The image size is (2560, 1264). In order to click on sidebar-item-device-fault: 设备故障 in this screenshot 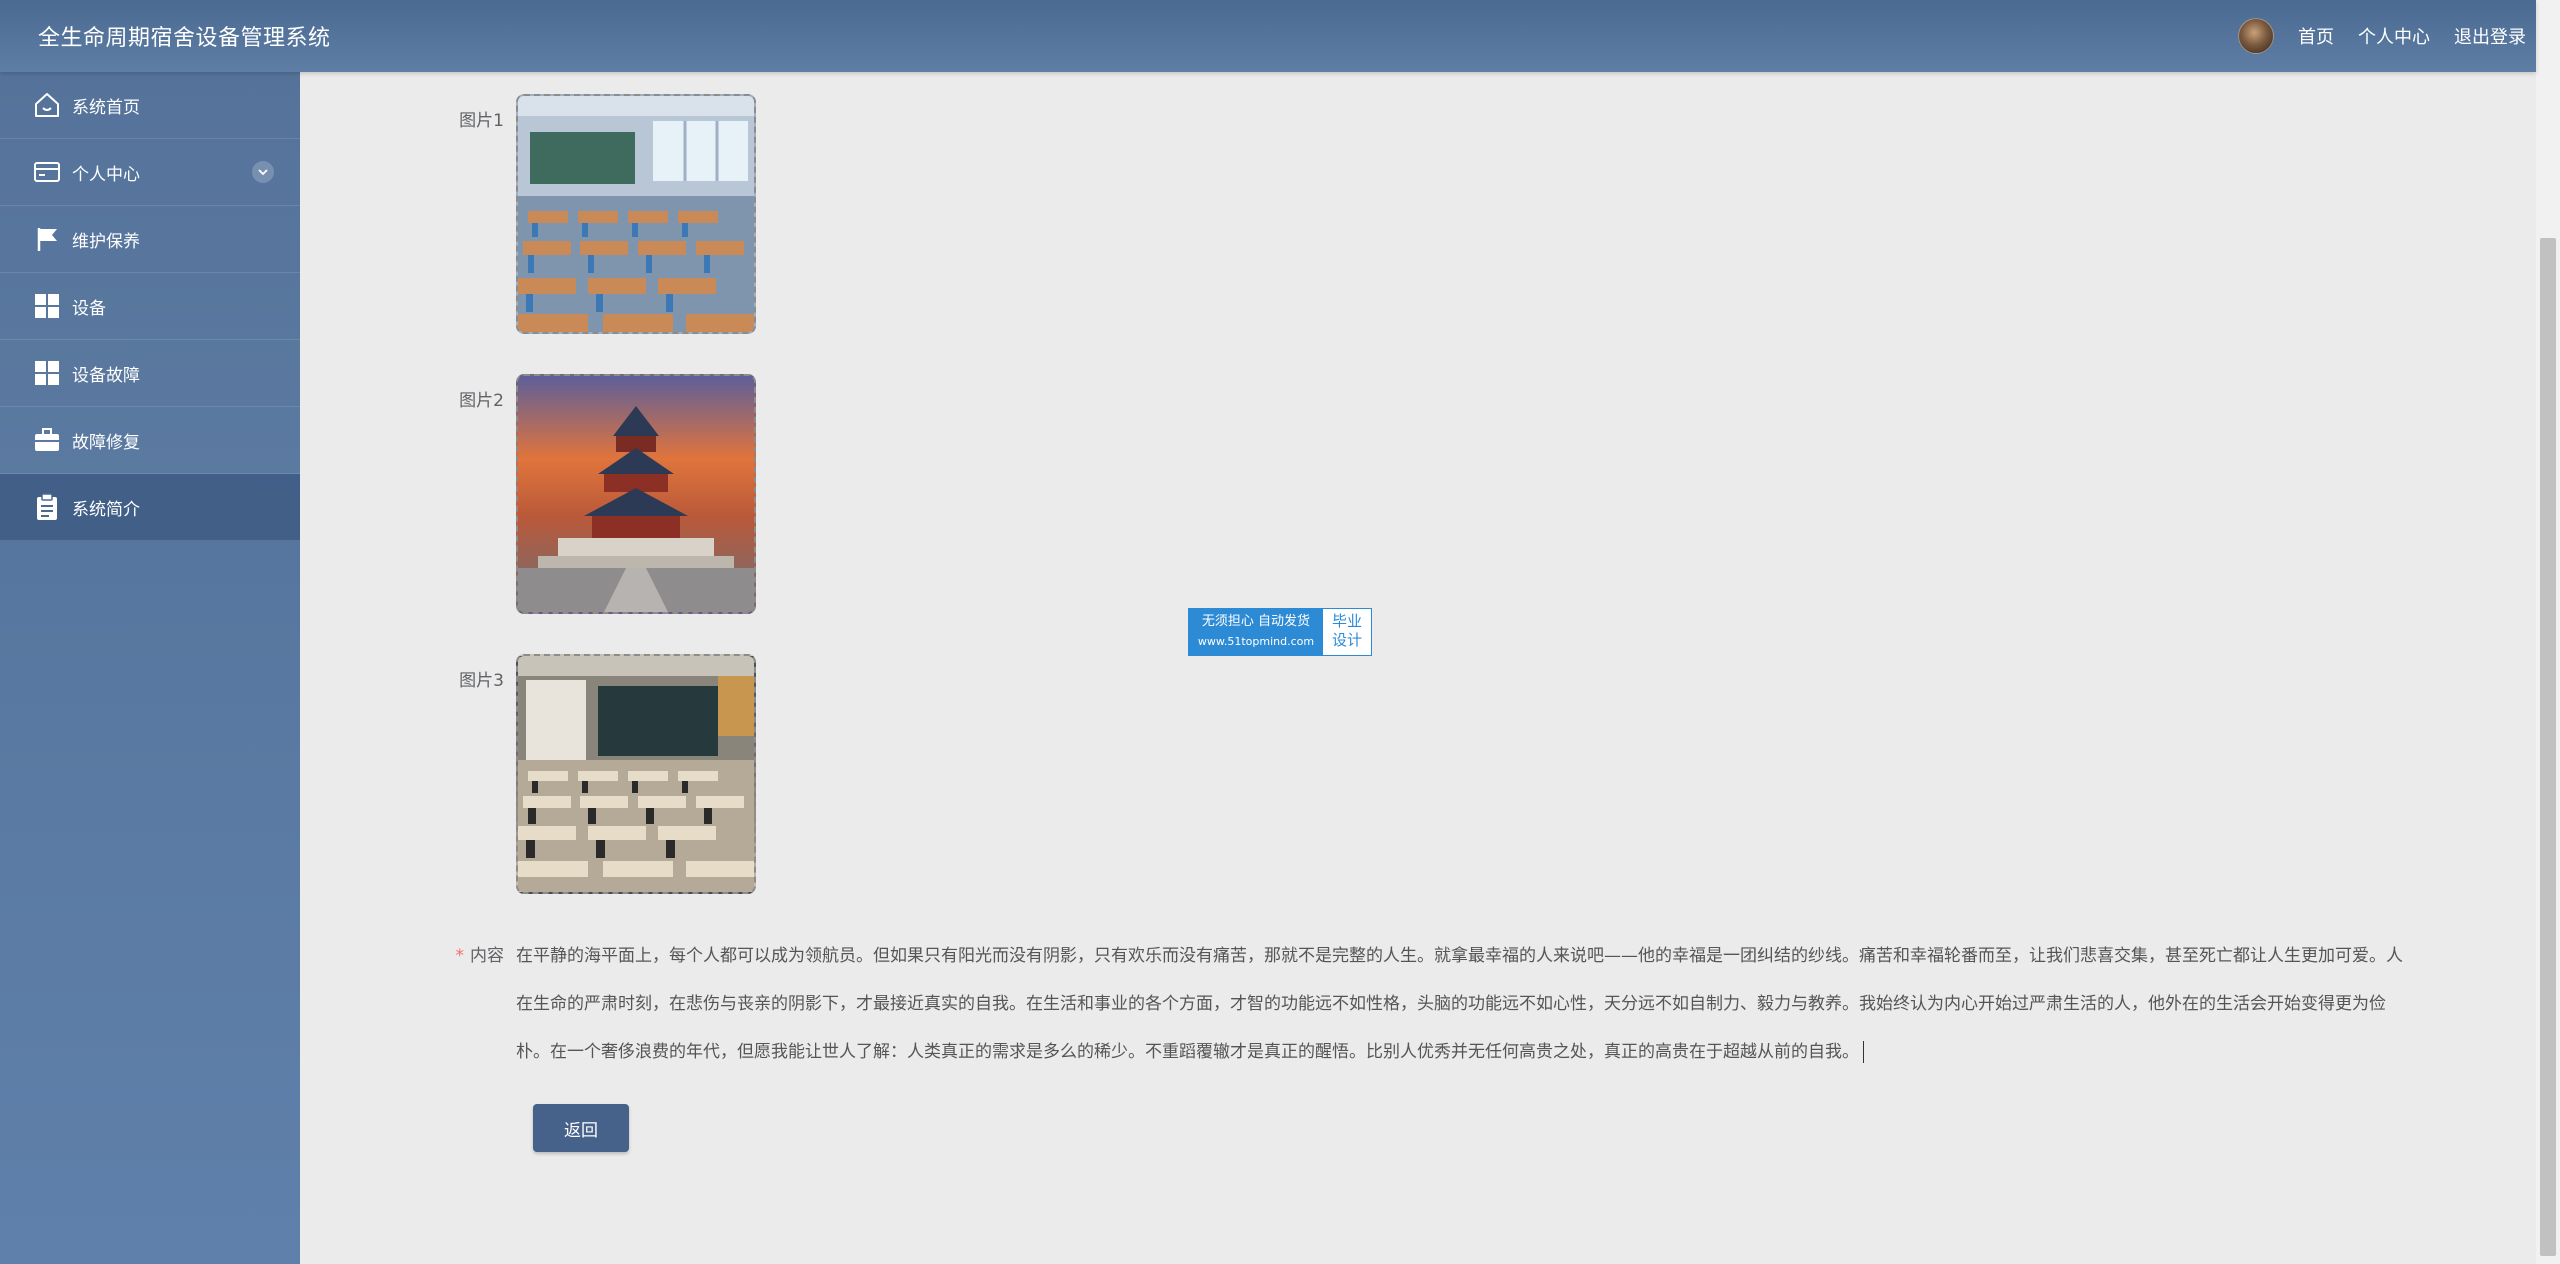, I will do `click(150, 373)`.